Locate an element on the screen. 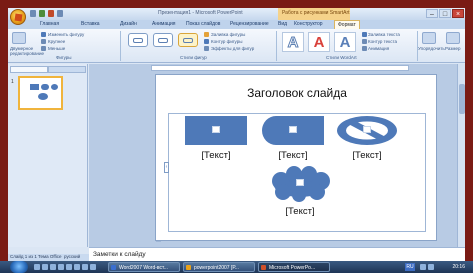 The height and width of the screenshot is (273, 473). tab-view: Вид is located at coordinates (282, 24).